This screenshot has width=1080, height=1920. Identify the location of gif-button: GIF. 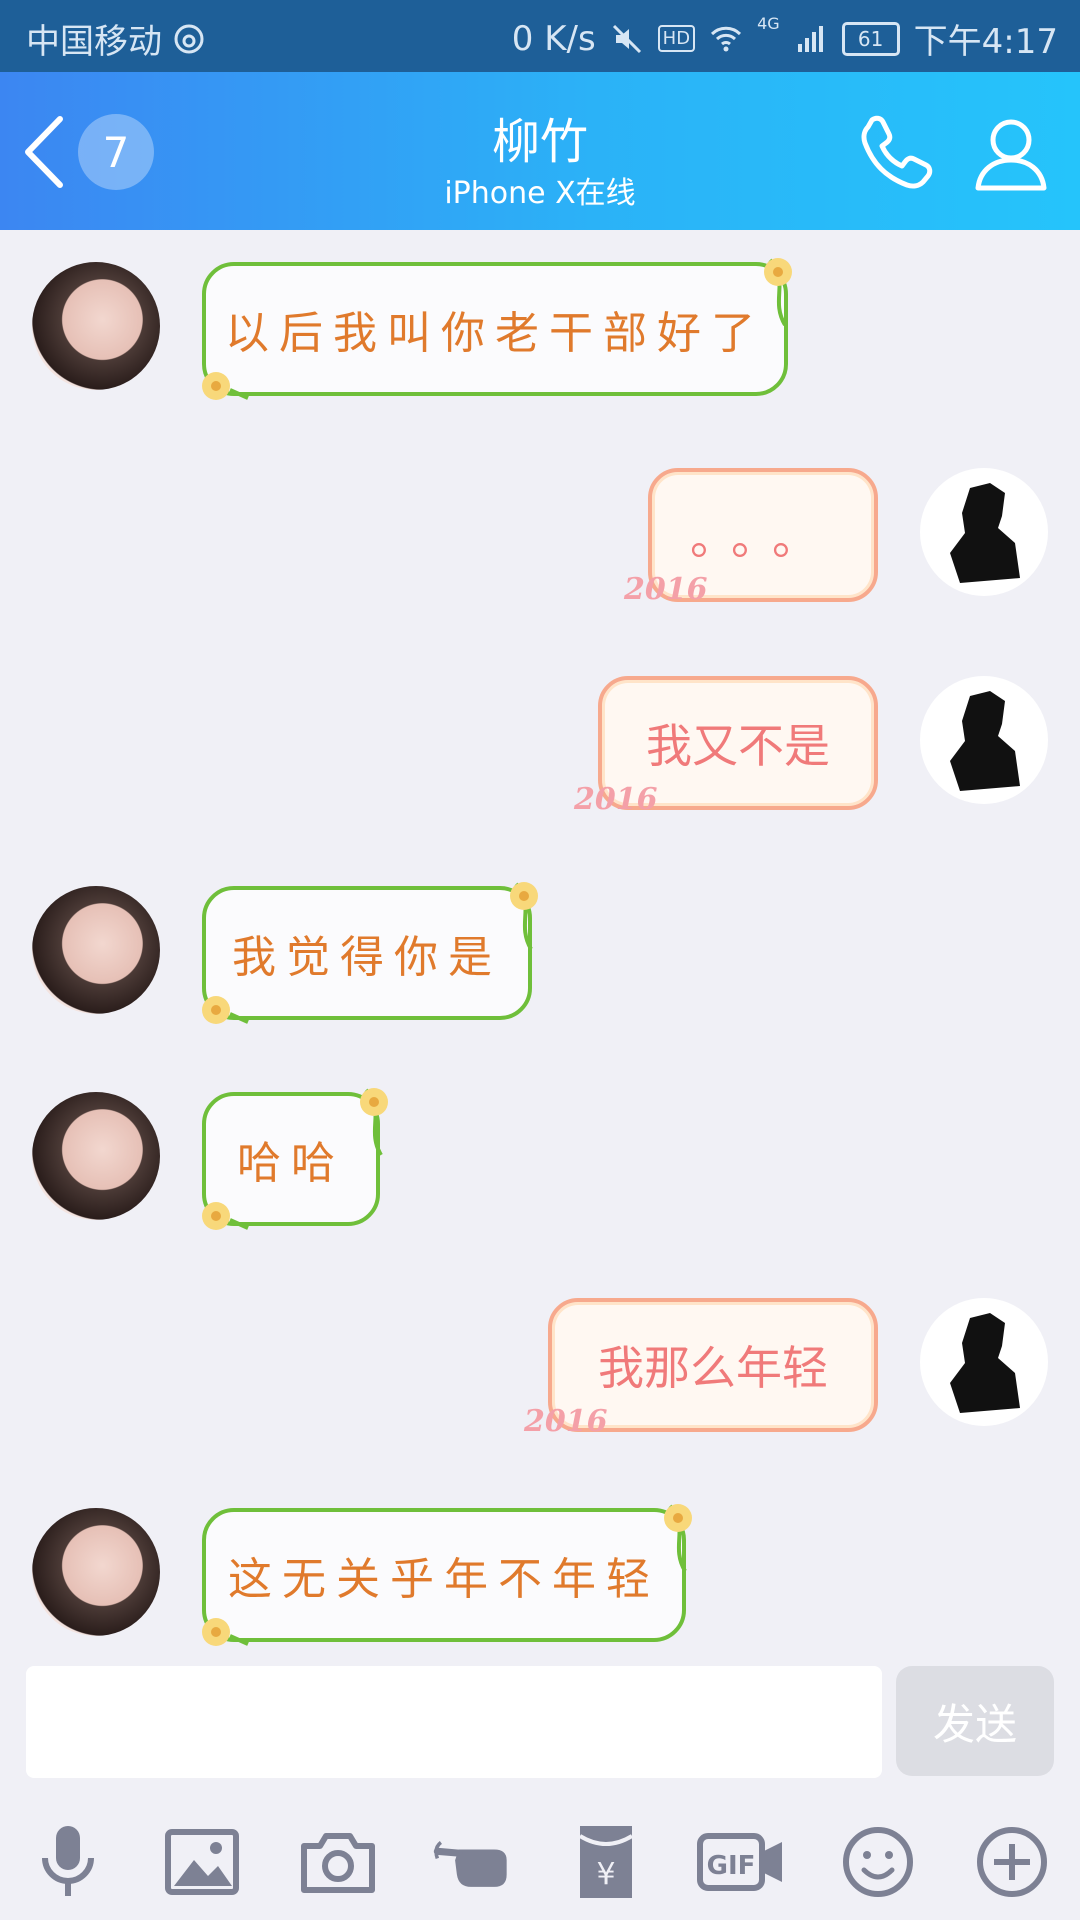
(741, 1862).